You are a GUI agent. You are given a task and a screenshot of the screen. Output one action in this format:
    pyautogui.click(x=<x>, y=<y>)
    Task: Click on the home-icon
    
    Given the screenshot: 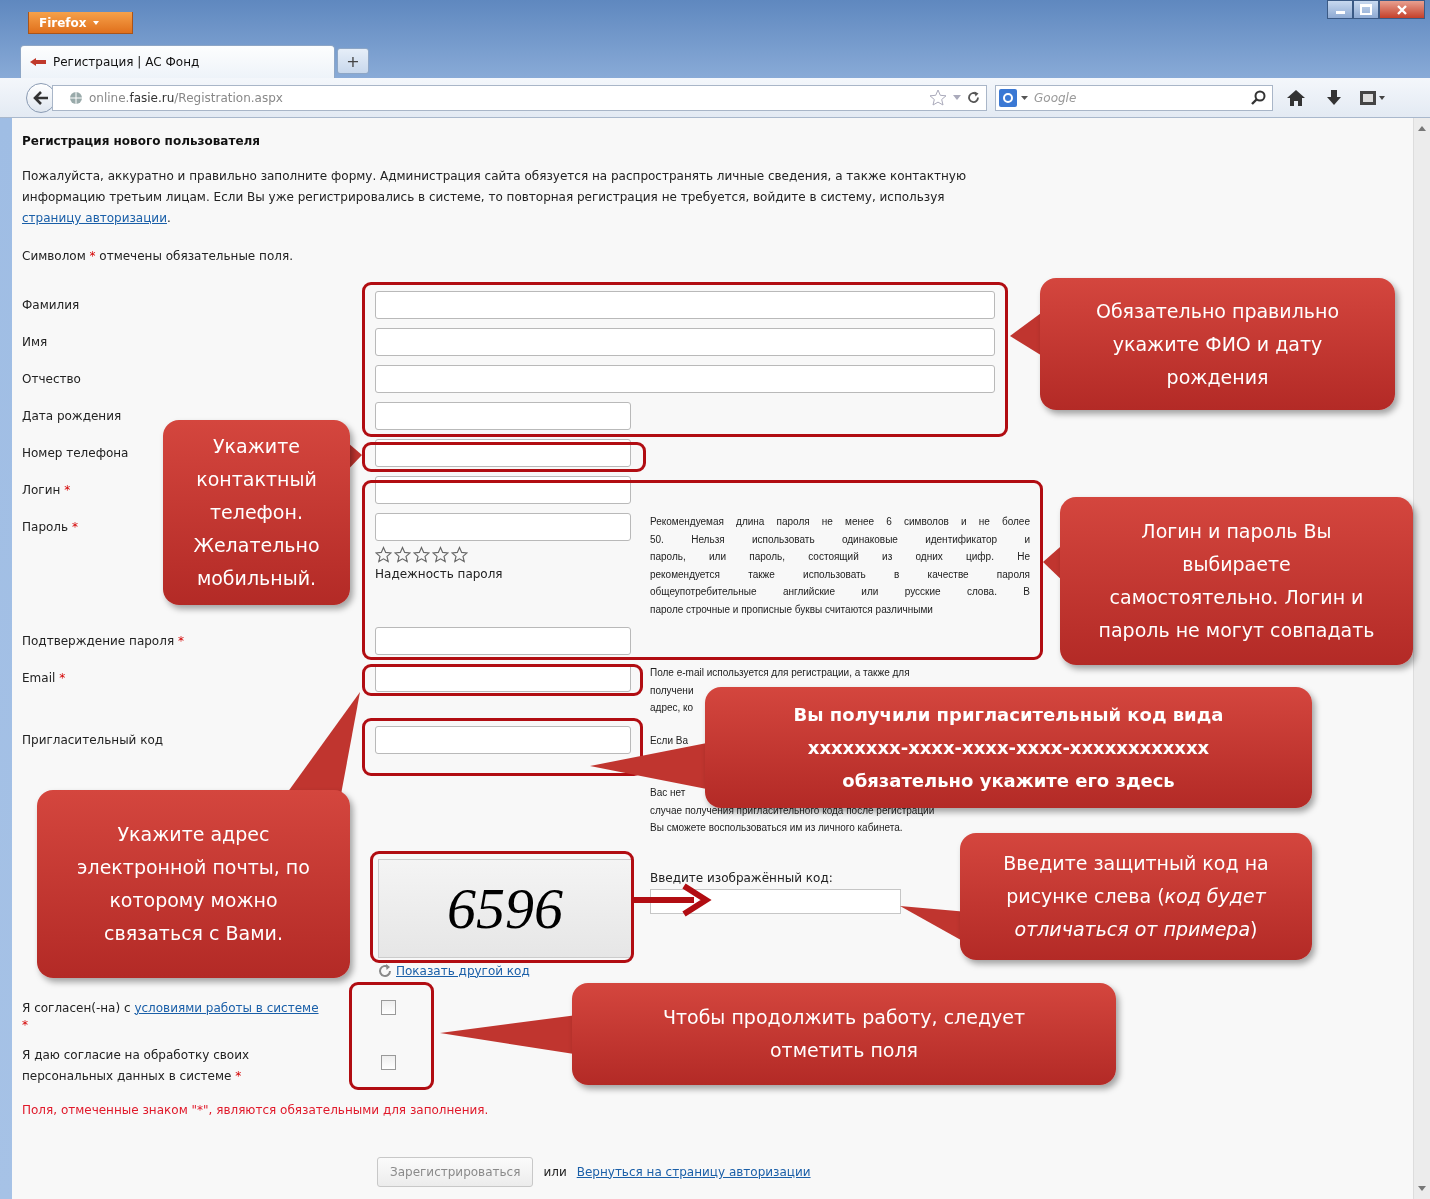 What is the action you would take?
    pyautogui.click(x=1296, y=97)
    